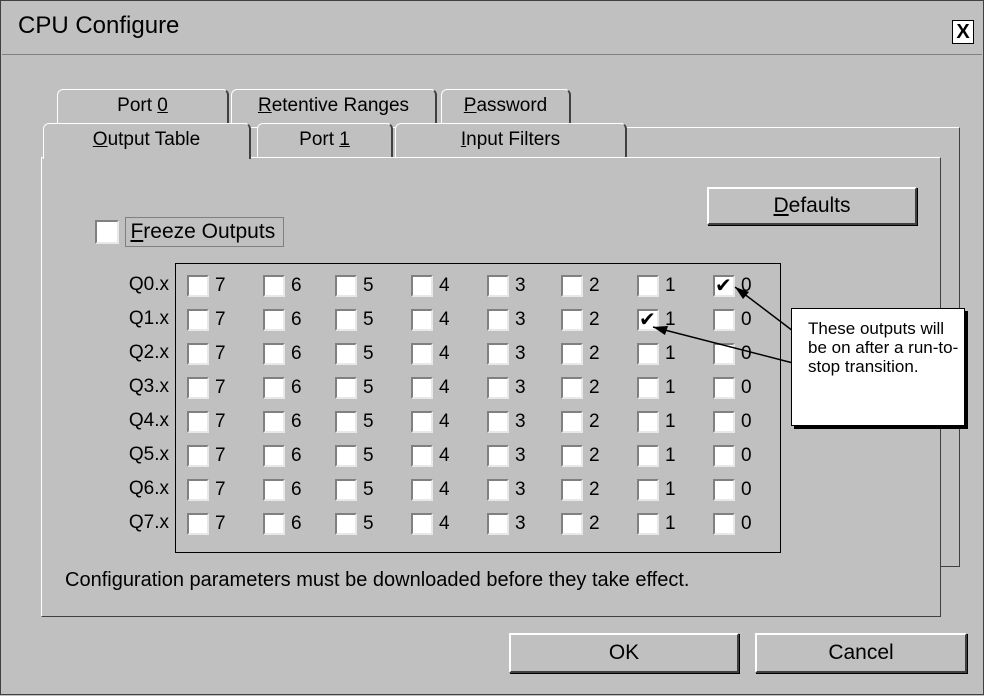  I want to click on defaults-button: Defaults, so click(812, 206).